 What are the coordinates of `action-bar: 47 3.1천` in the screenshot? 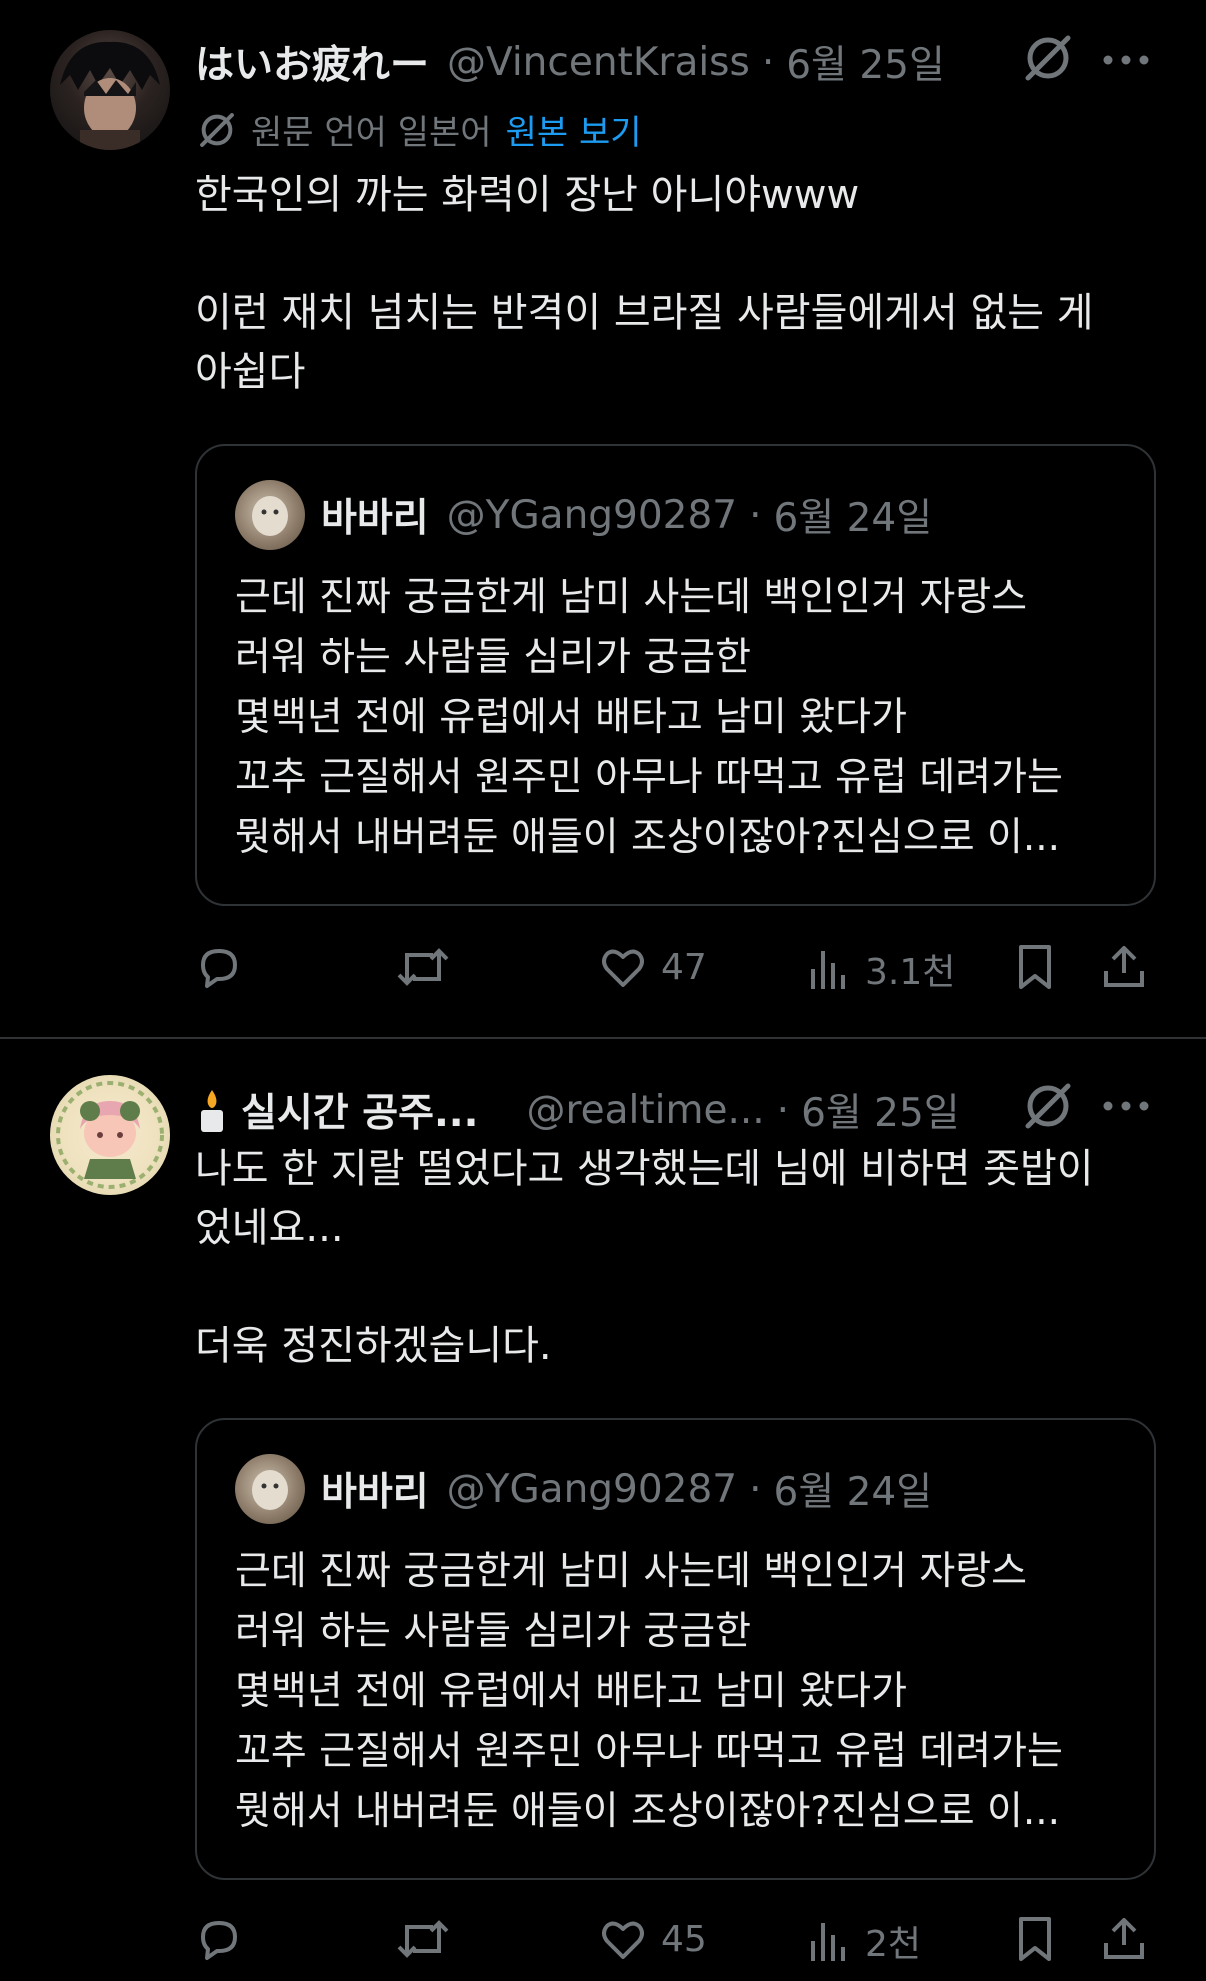 It's located at (675, 973).